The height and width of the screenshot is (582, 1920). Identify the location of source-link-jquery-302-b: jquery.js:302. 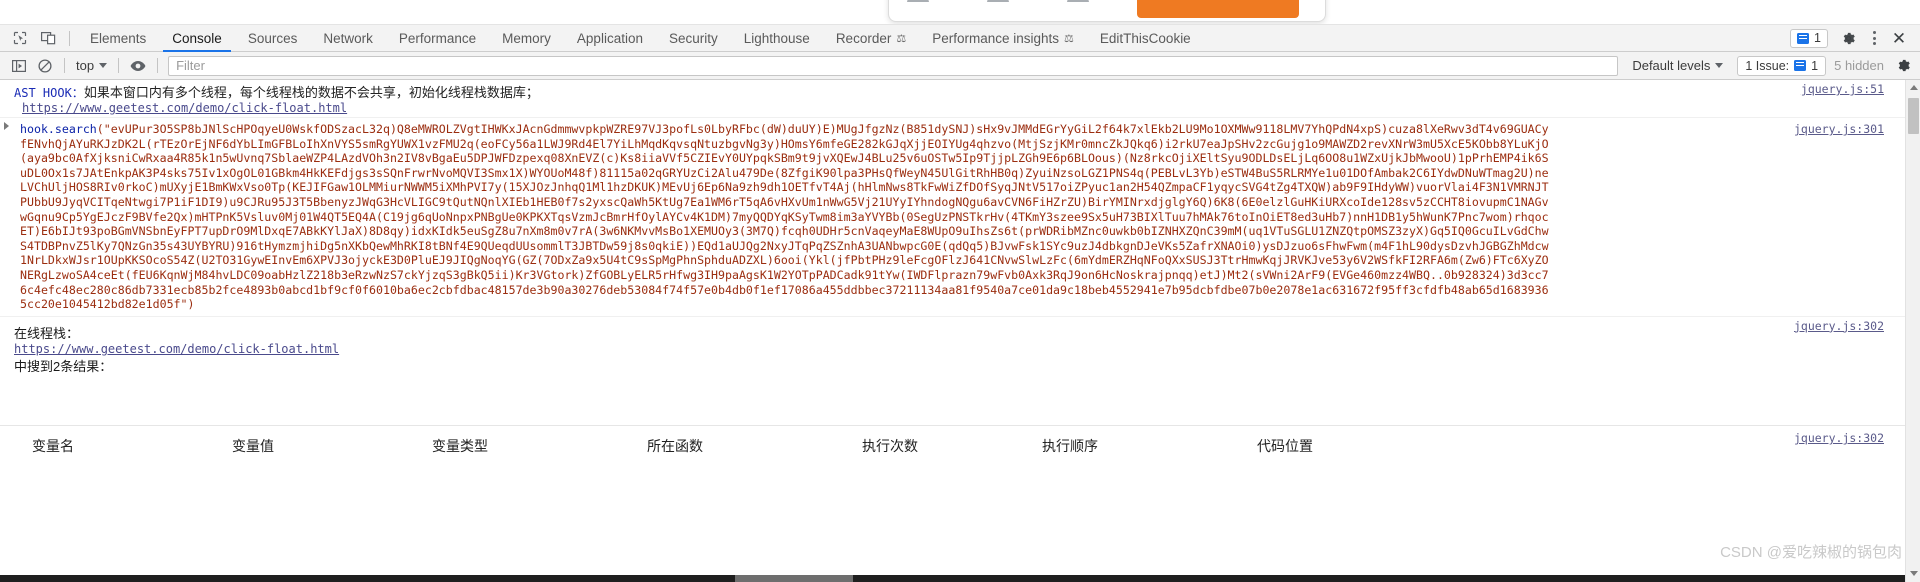
(1839, 438).